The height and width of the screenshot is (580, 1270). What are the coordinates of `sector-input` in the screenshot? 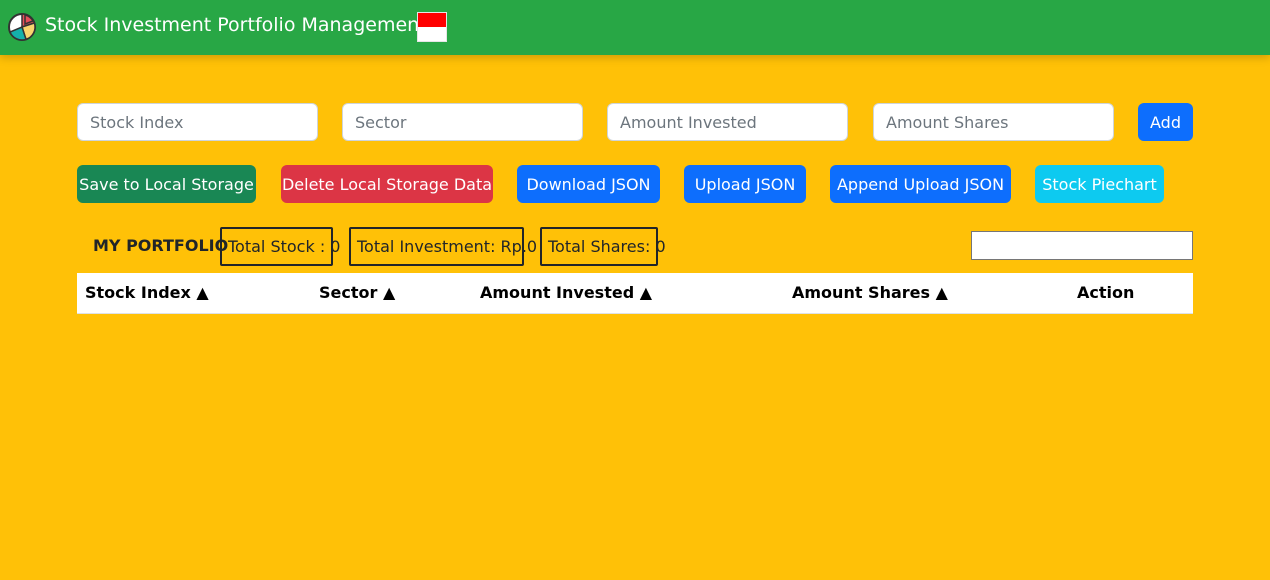 It's located at (462, 122).